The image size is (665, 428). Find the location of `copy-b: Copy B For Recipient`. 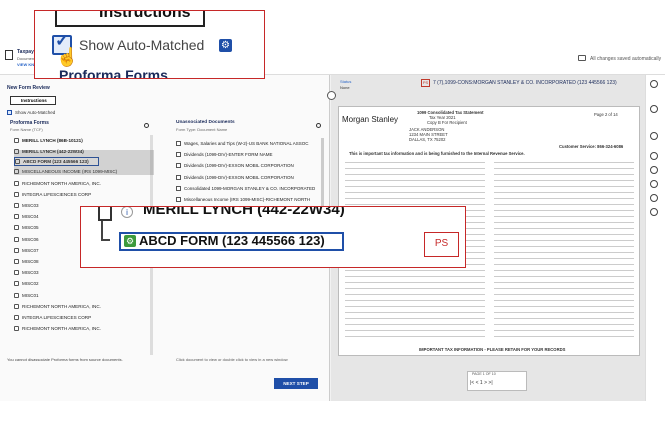

copy-b: Copy B For Recipient is located at coordinates (447, 122).